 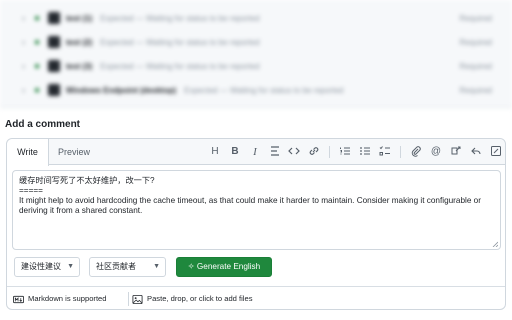 I want to click on unordered-list-icon, so click(x=365, y=152).